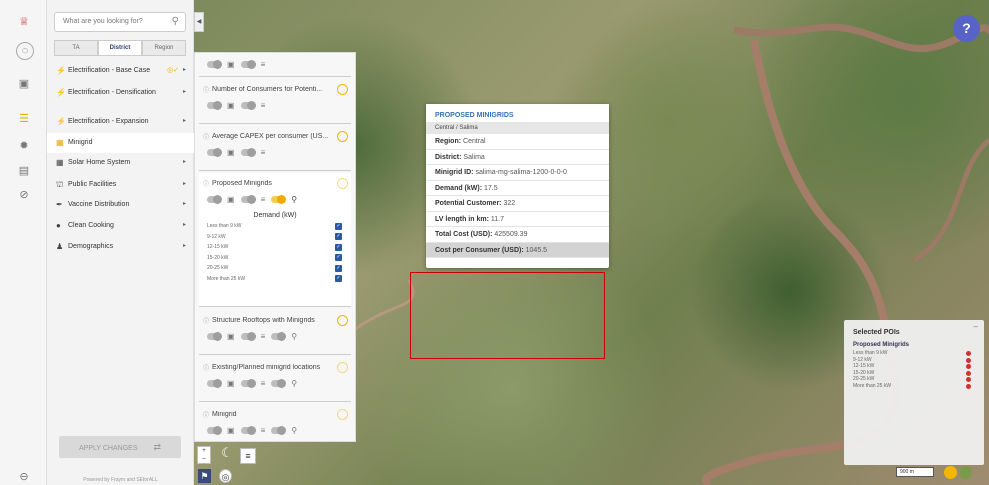 Image resolution: width=989 pixels, height=485 pixels. I want to click on menu-item-public-facilities: ⛫ Public Facilities ▸, so click(120, 185).